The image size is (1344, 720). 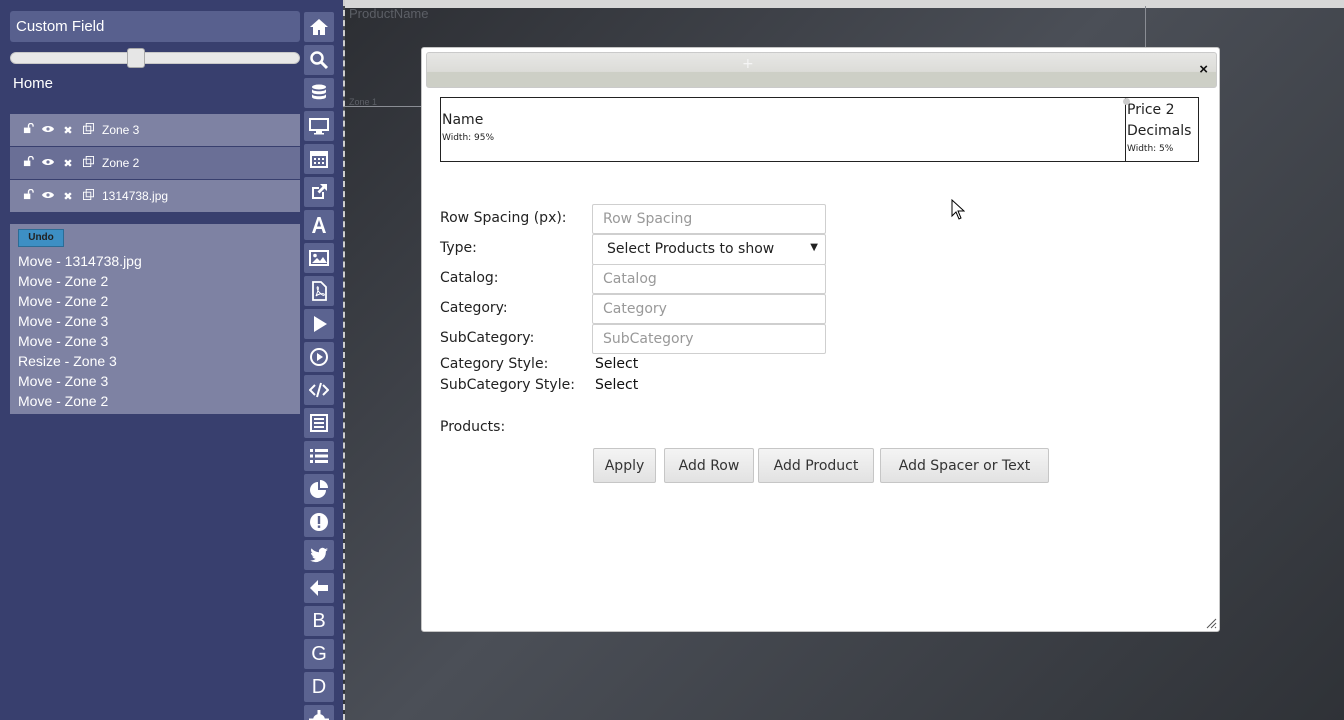 I want to click on twitter-icon, so click(x=319, y=555).